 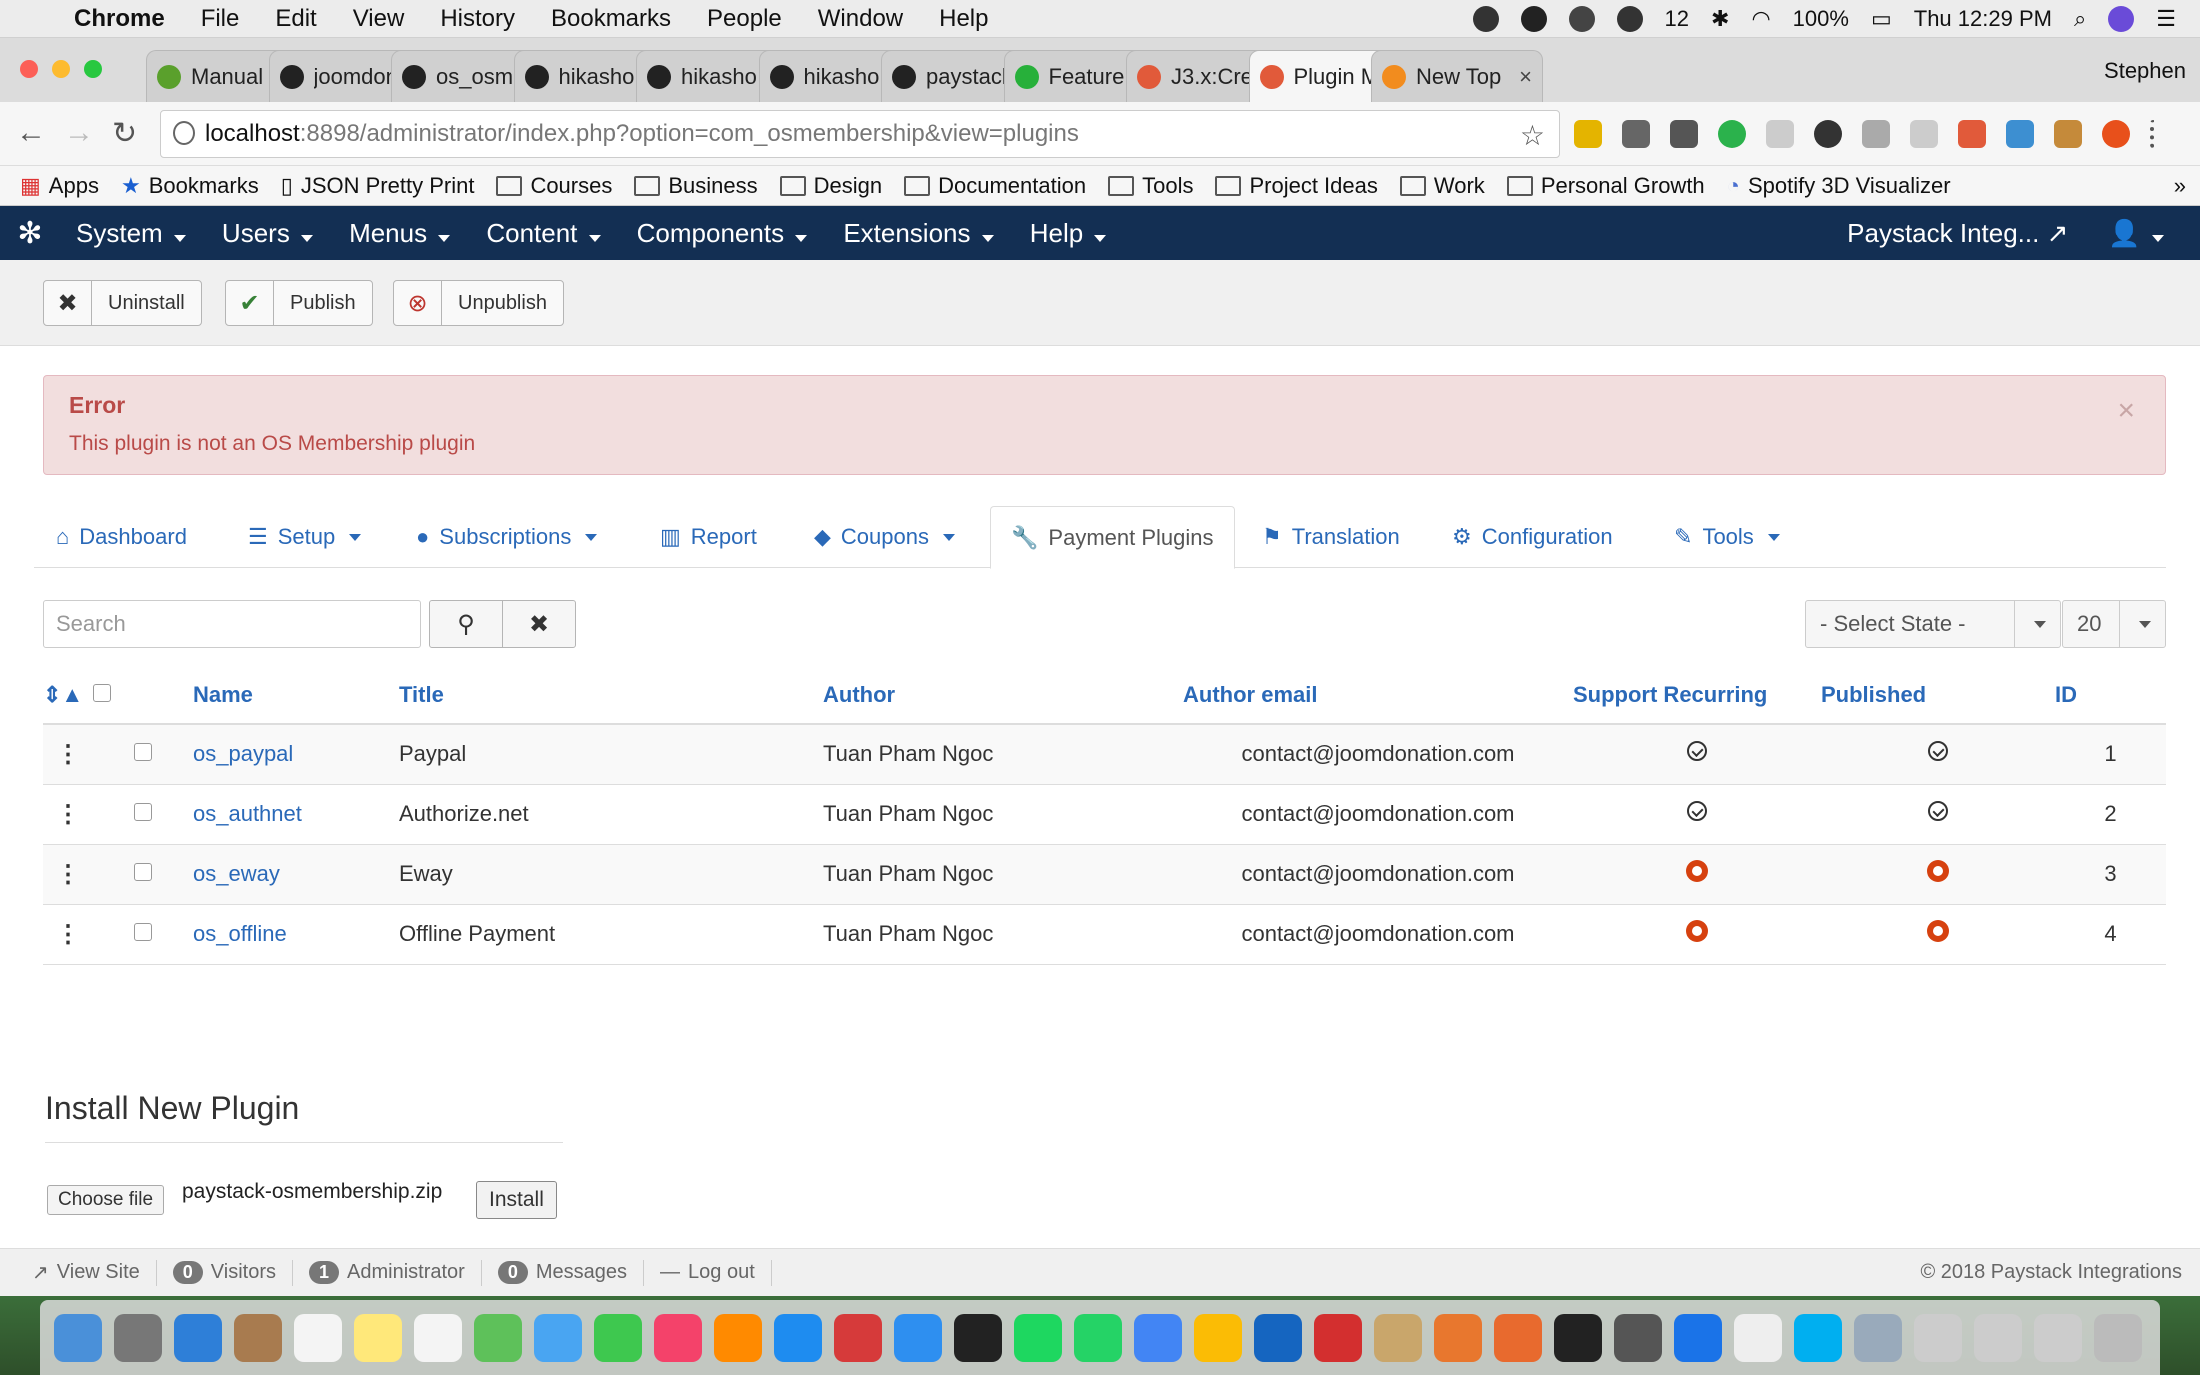 I want to click on published-column-header: Published, so click(x=1938, y=695).